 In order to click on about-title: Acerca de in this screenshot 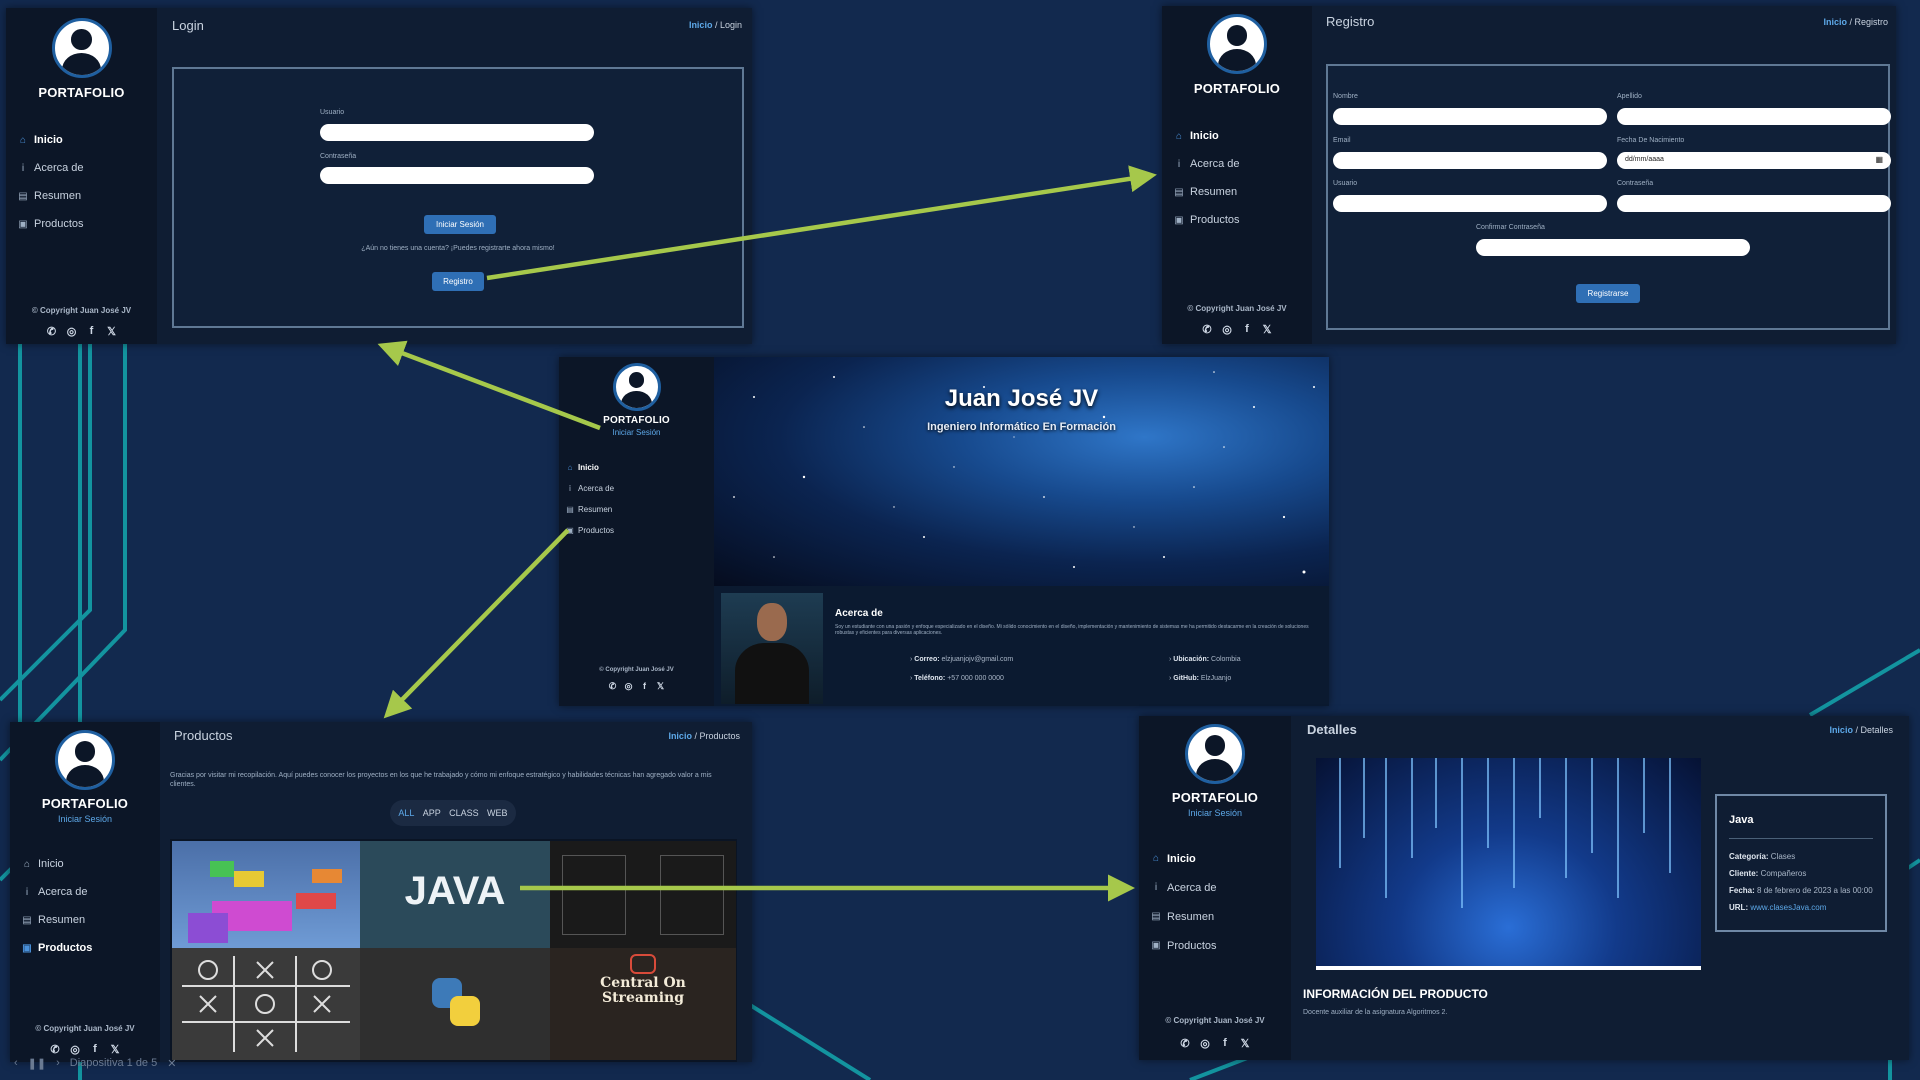, I will do `click(859, 613)`.